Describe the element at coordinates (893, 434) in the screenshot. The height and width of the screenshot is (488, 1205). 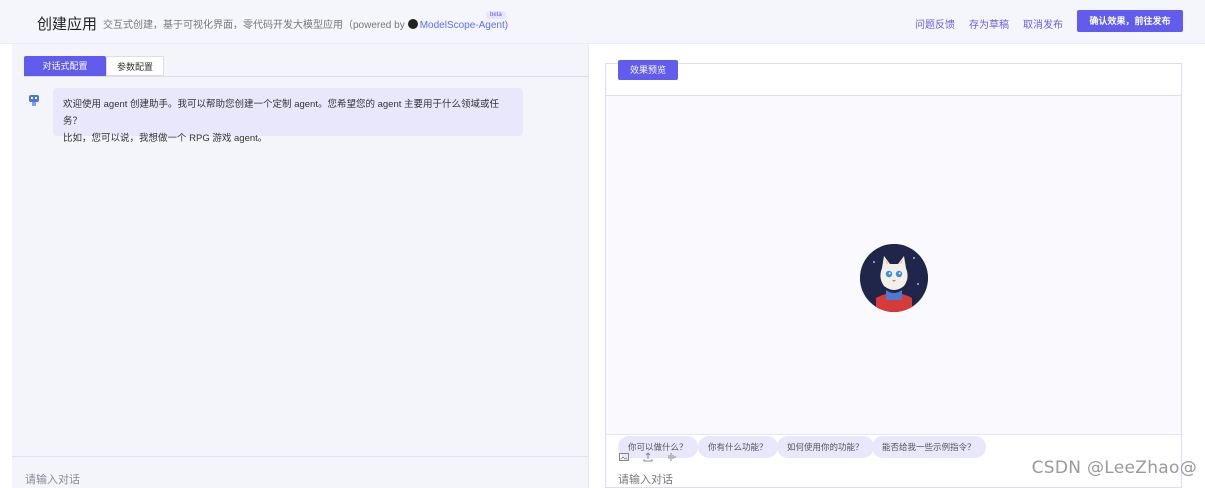
I see `tools-divider` at that location.